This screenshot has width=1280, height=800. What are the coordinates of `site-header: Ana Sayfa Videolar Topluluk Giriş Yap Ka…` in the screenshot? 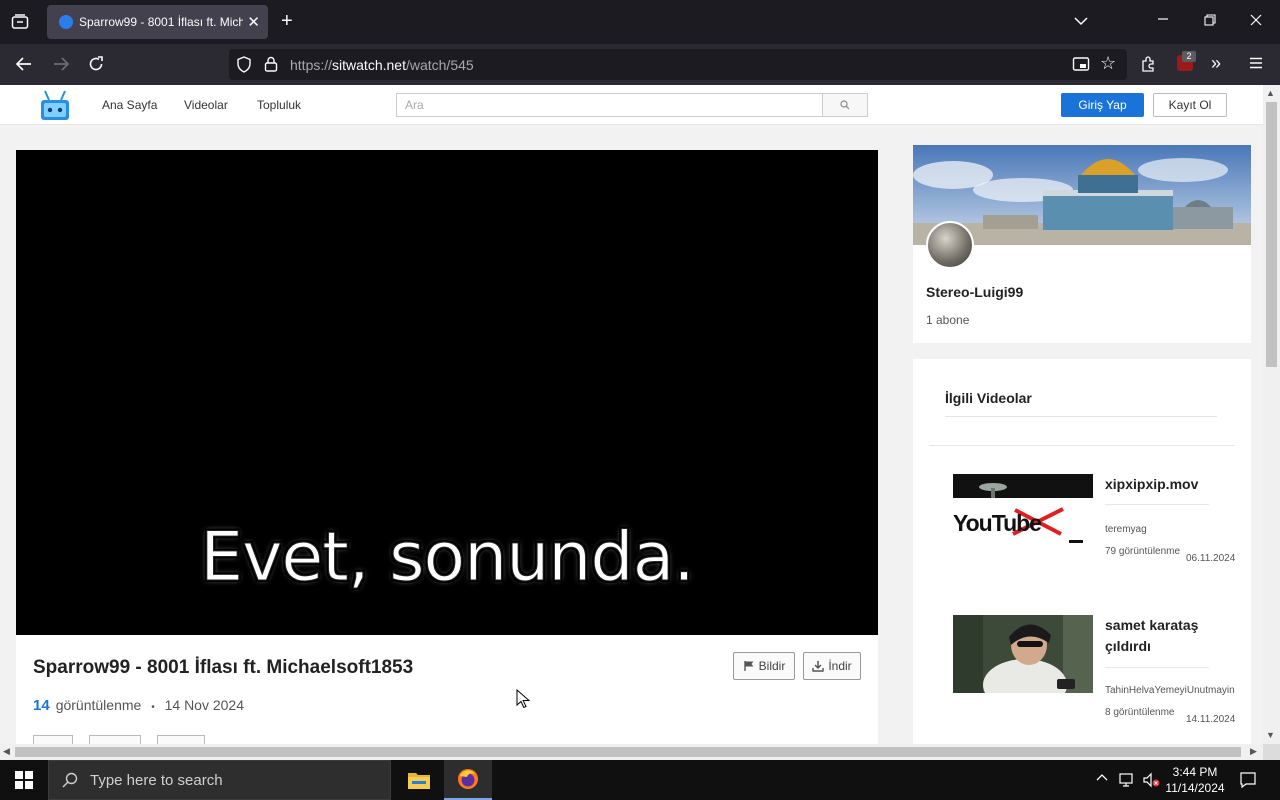 It's located at (631, 105).